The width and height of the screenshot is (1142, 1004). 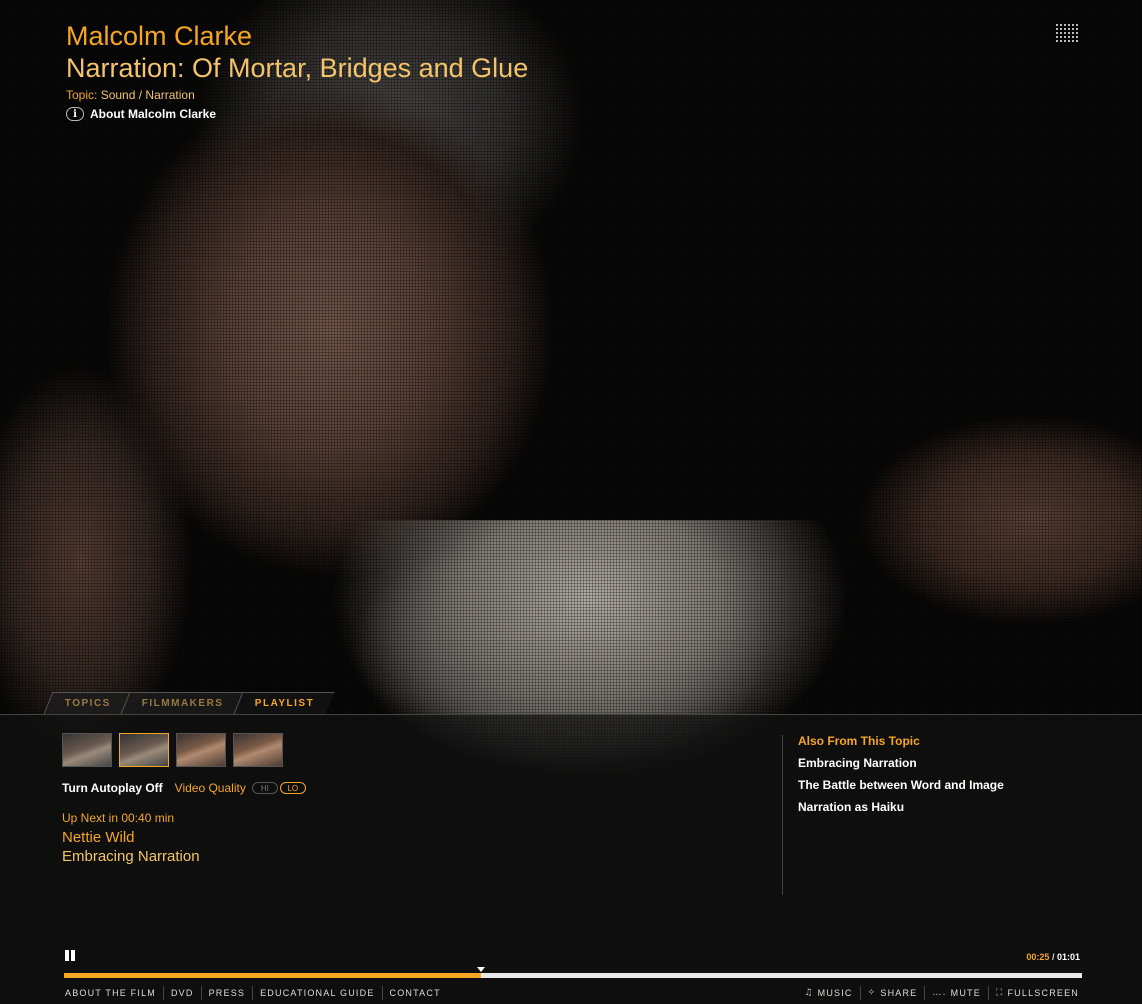 I want to click on tab-filmmakers: FILMMAKERS, so click(x=182, y=703).